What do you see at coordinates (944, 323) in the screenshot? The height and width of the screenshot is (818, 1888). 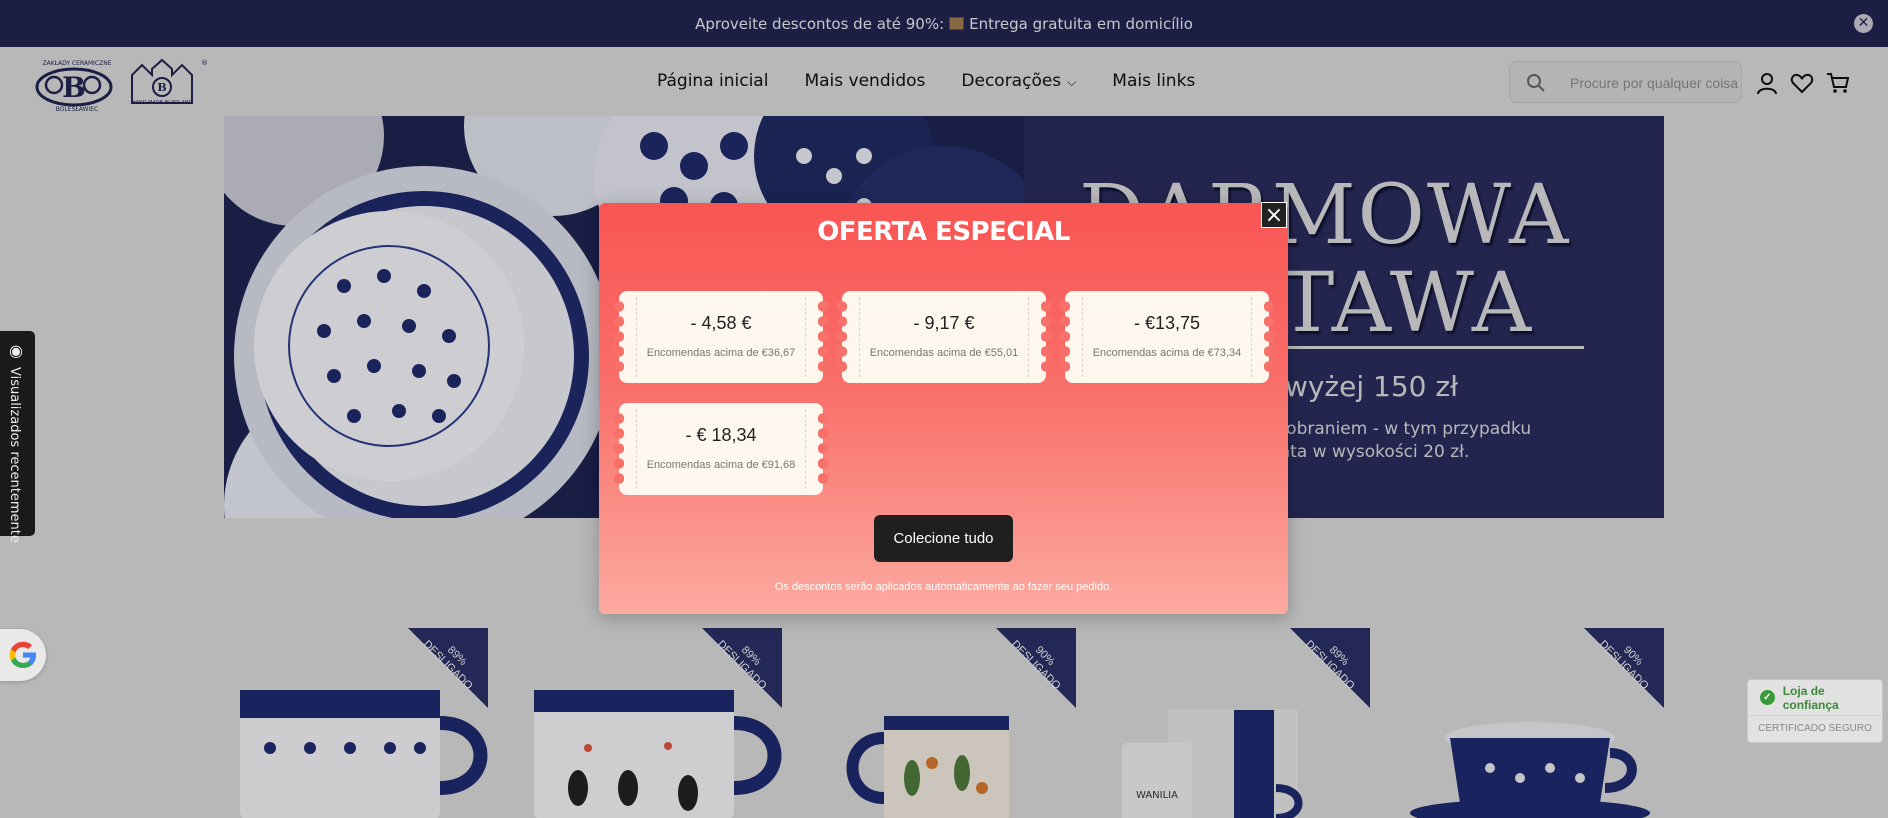 I see `coupon-amount: - 9,17 €` at bounding box center [944, 323].